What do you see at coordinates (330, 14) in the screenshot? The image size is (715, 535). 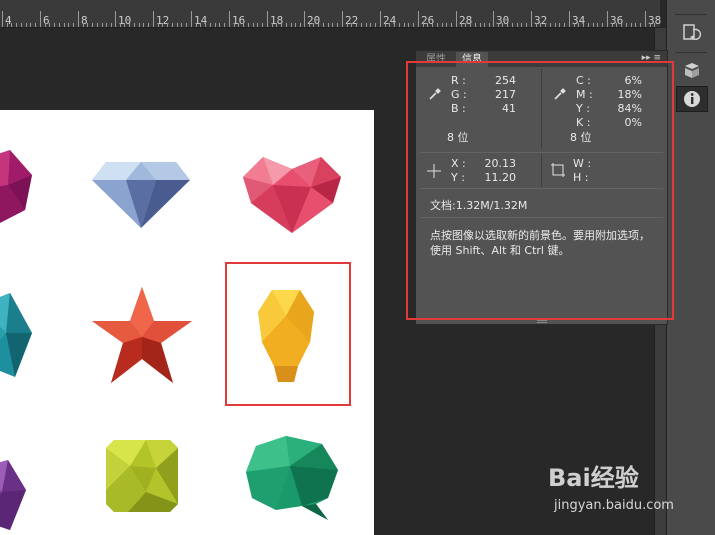 I see `horizontal-ruler: 4 6 8 10 12 14 16 18 20 22 24 26 28 30 32 34 36 38` at bounding box center [330, 14].